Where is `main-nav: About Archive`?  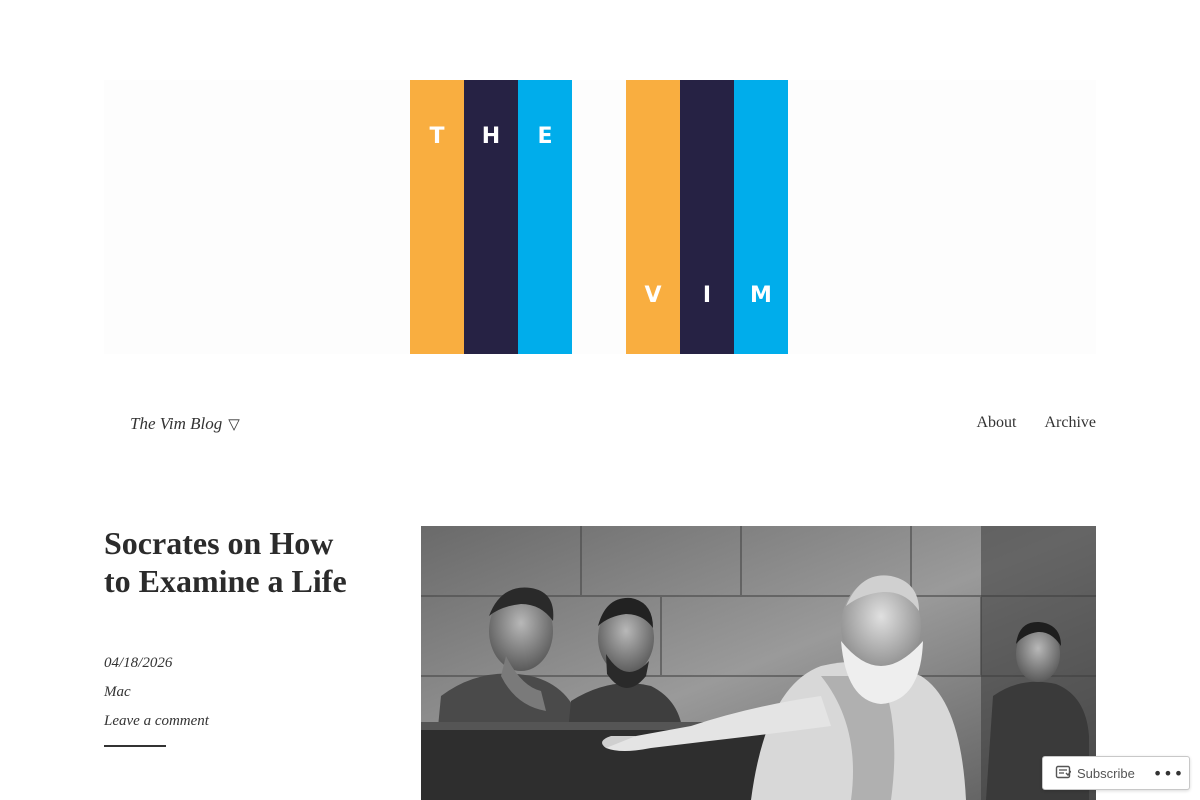
main-nav: About Archive is located at coordinates (1036, 423).